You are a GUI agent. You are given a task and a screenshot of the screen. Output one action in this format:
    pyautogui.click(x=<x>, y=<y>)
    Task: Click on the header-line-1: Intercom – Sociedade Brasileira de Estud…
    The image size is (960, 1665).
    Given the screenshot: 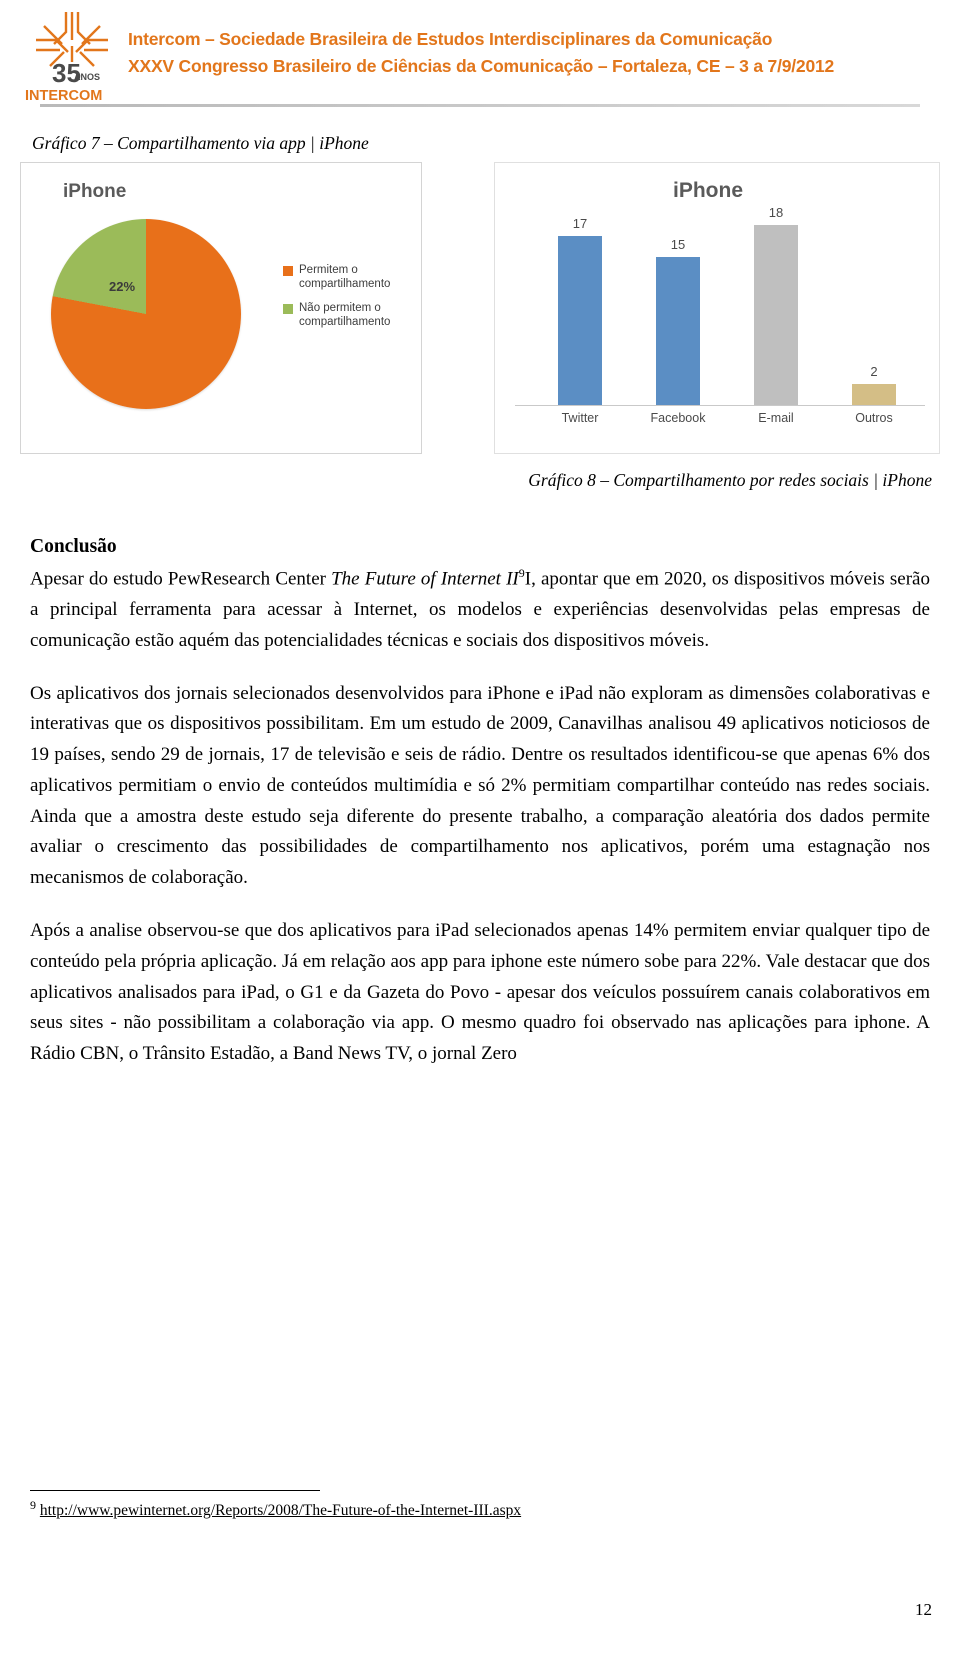 What is the action you would take?
    pyautogui.click(x=450, y=39)
    